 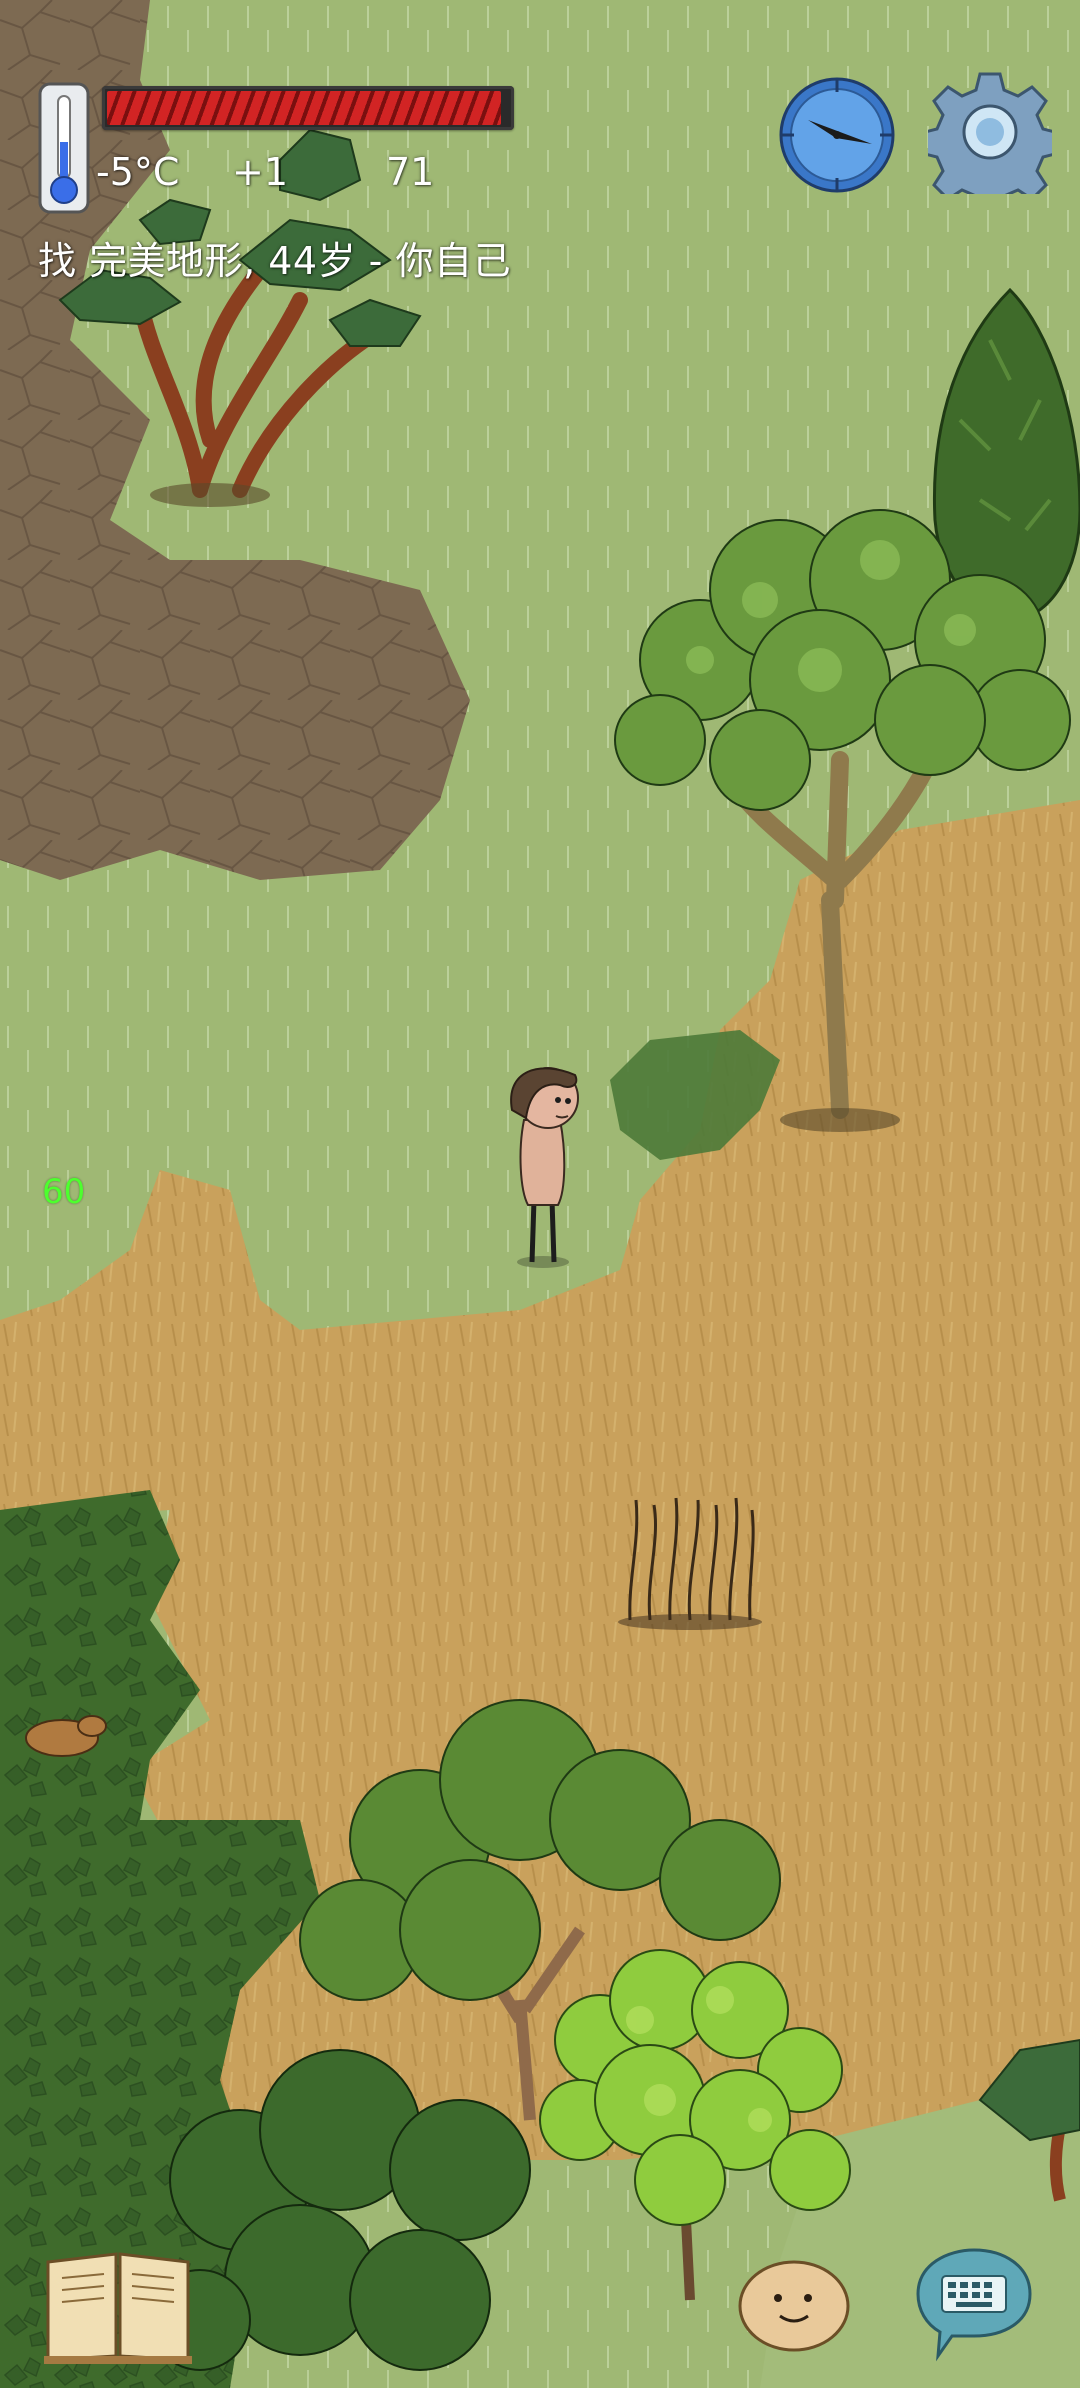 I want to click on health-bar, so click(x=308, y=108).